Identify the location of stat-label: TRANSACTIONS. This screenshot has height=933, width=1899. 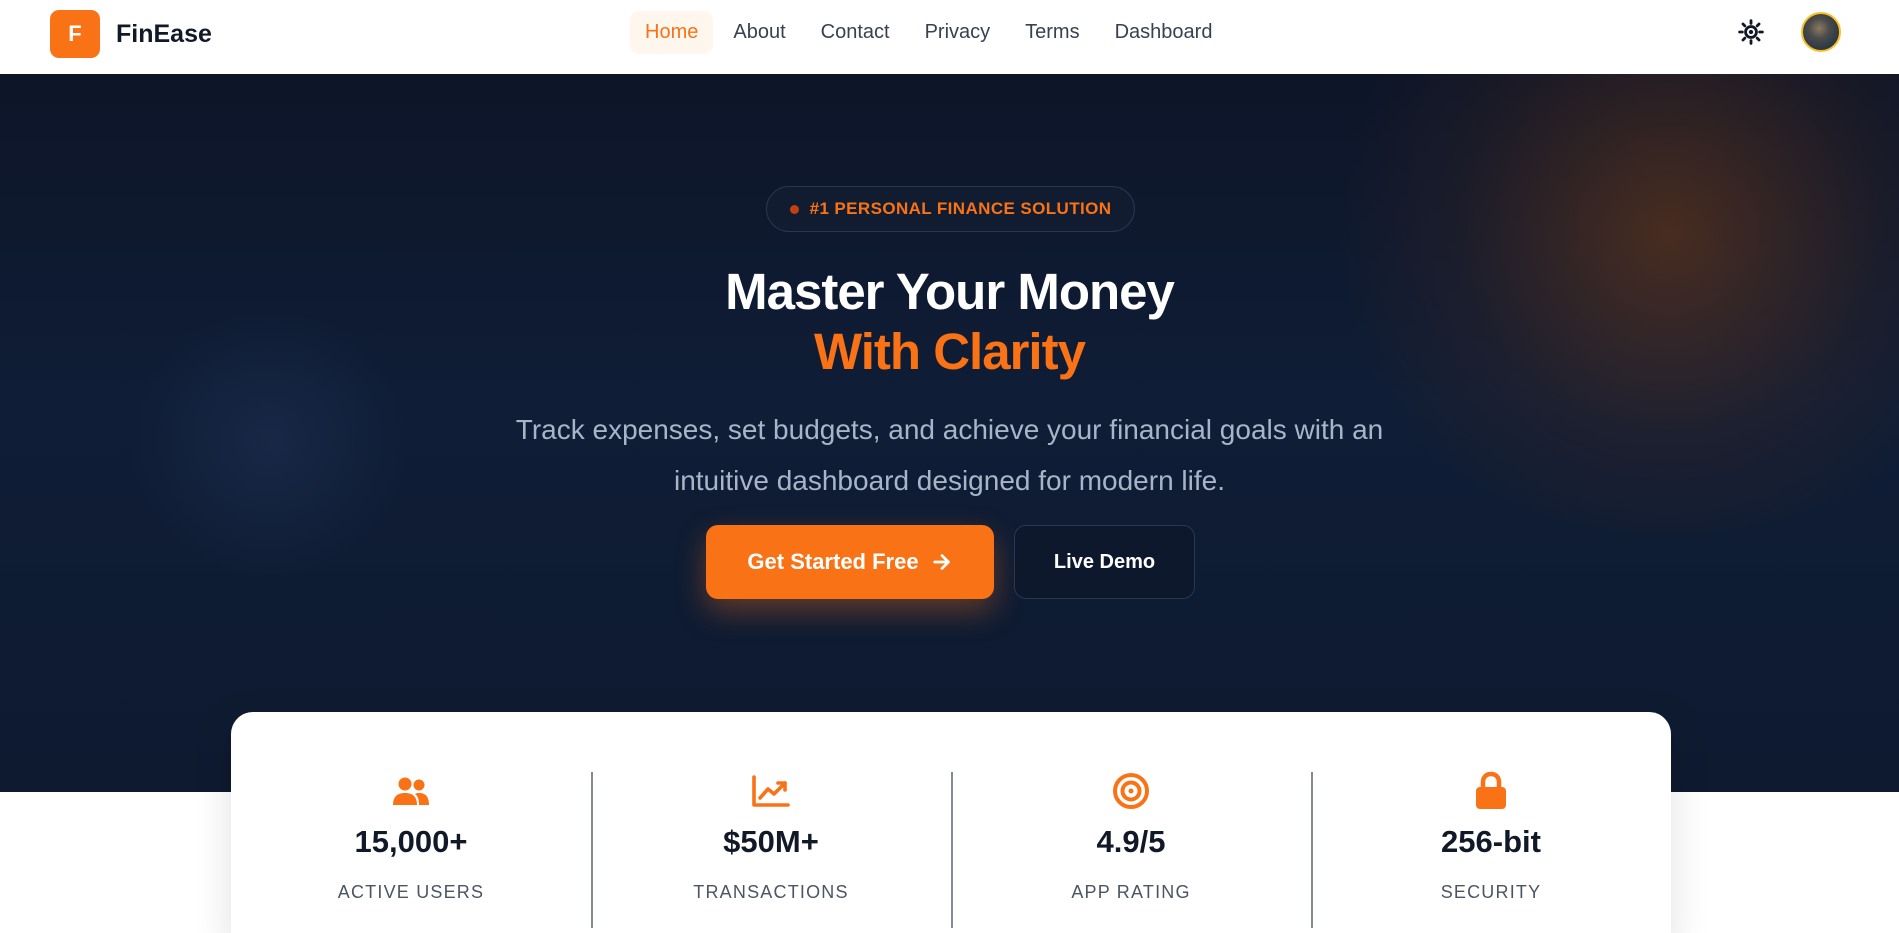
(771, 892).